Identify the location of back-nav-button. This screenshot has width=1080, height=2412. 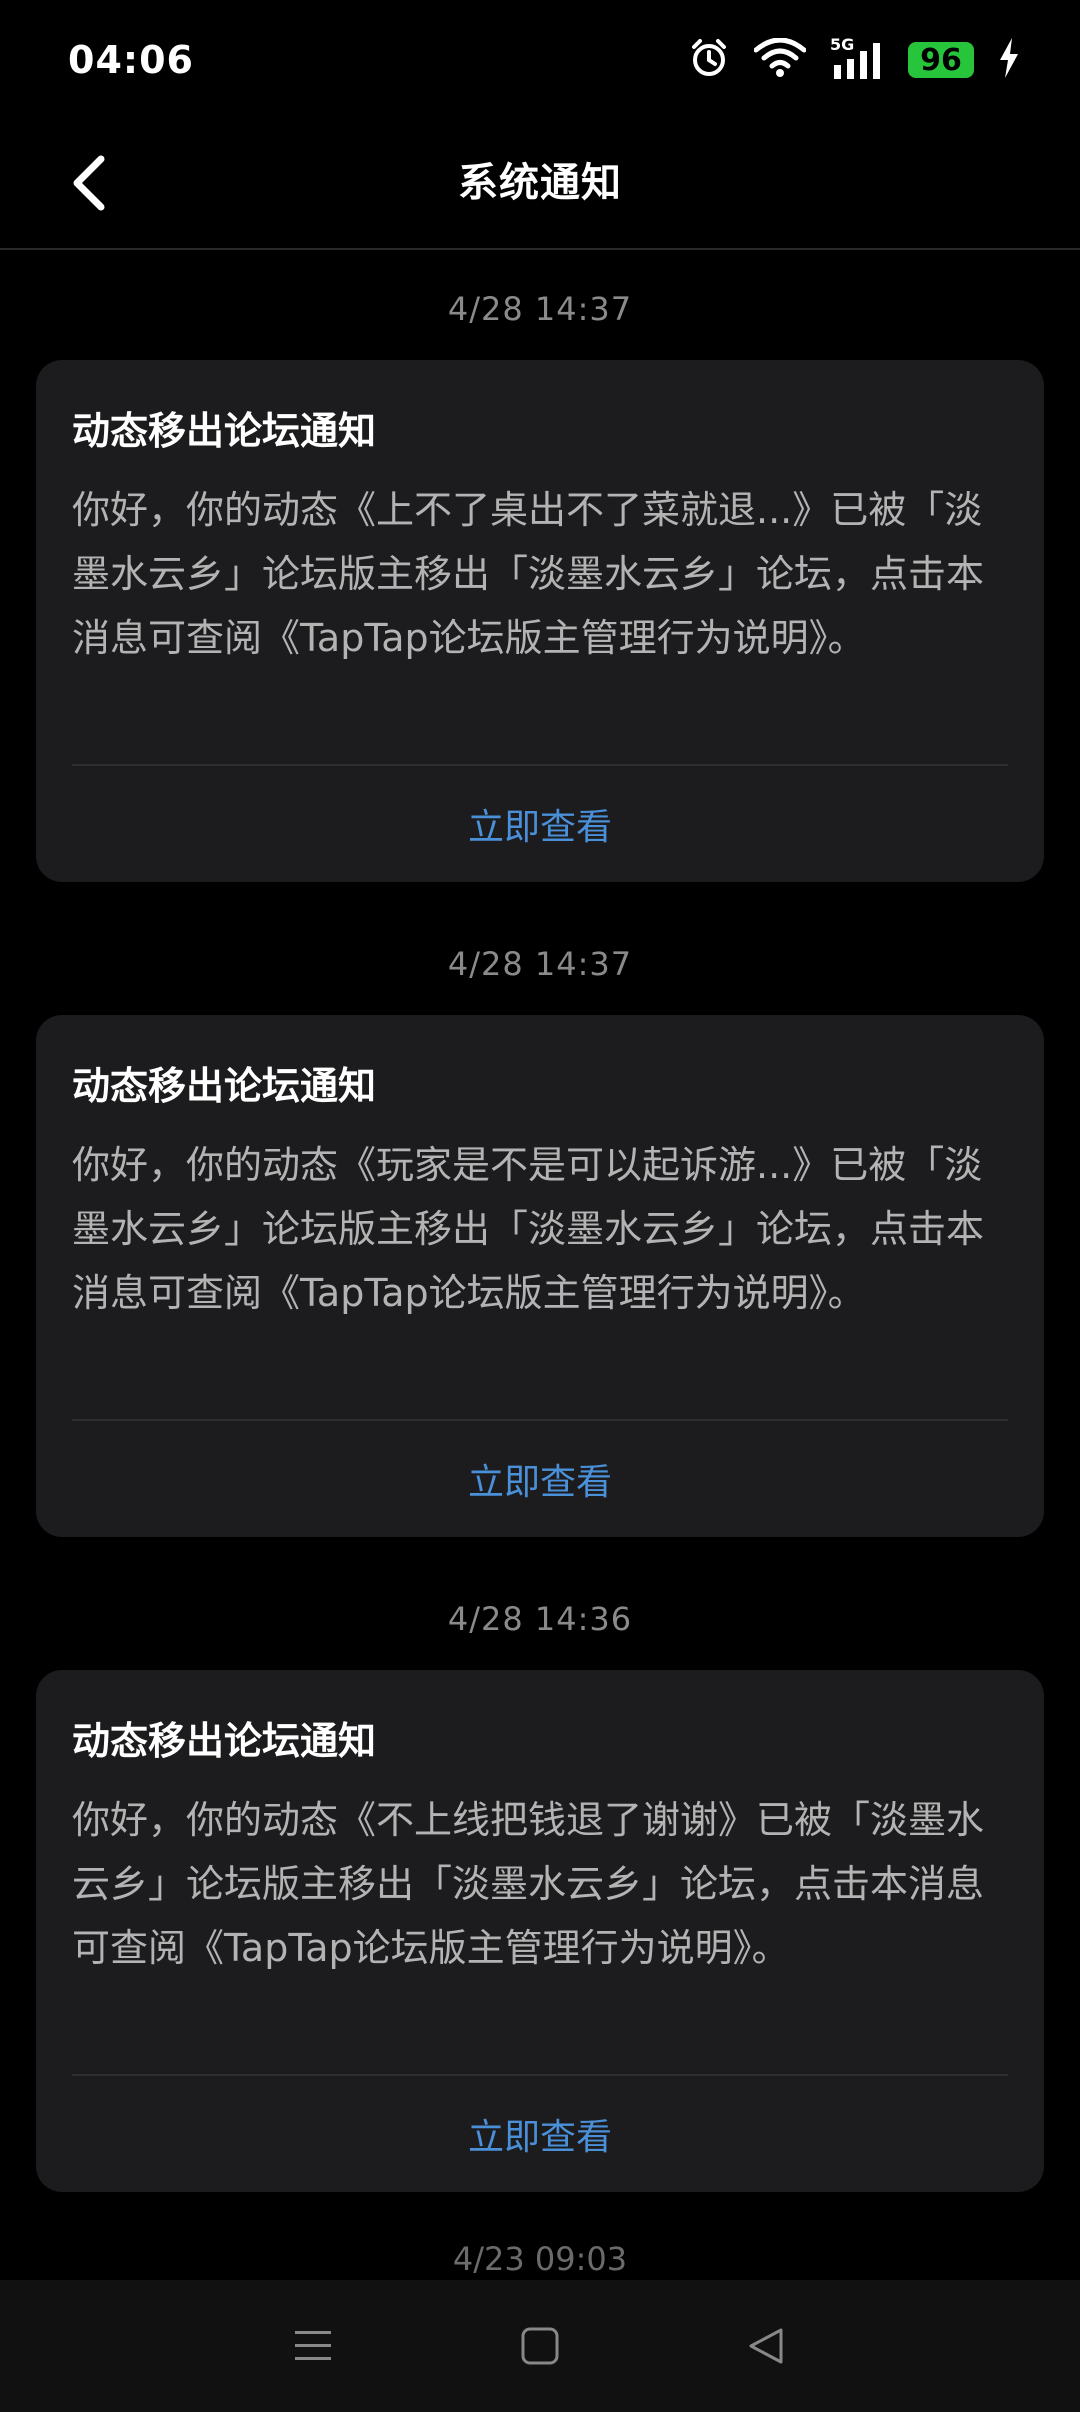
(767, 2346).